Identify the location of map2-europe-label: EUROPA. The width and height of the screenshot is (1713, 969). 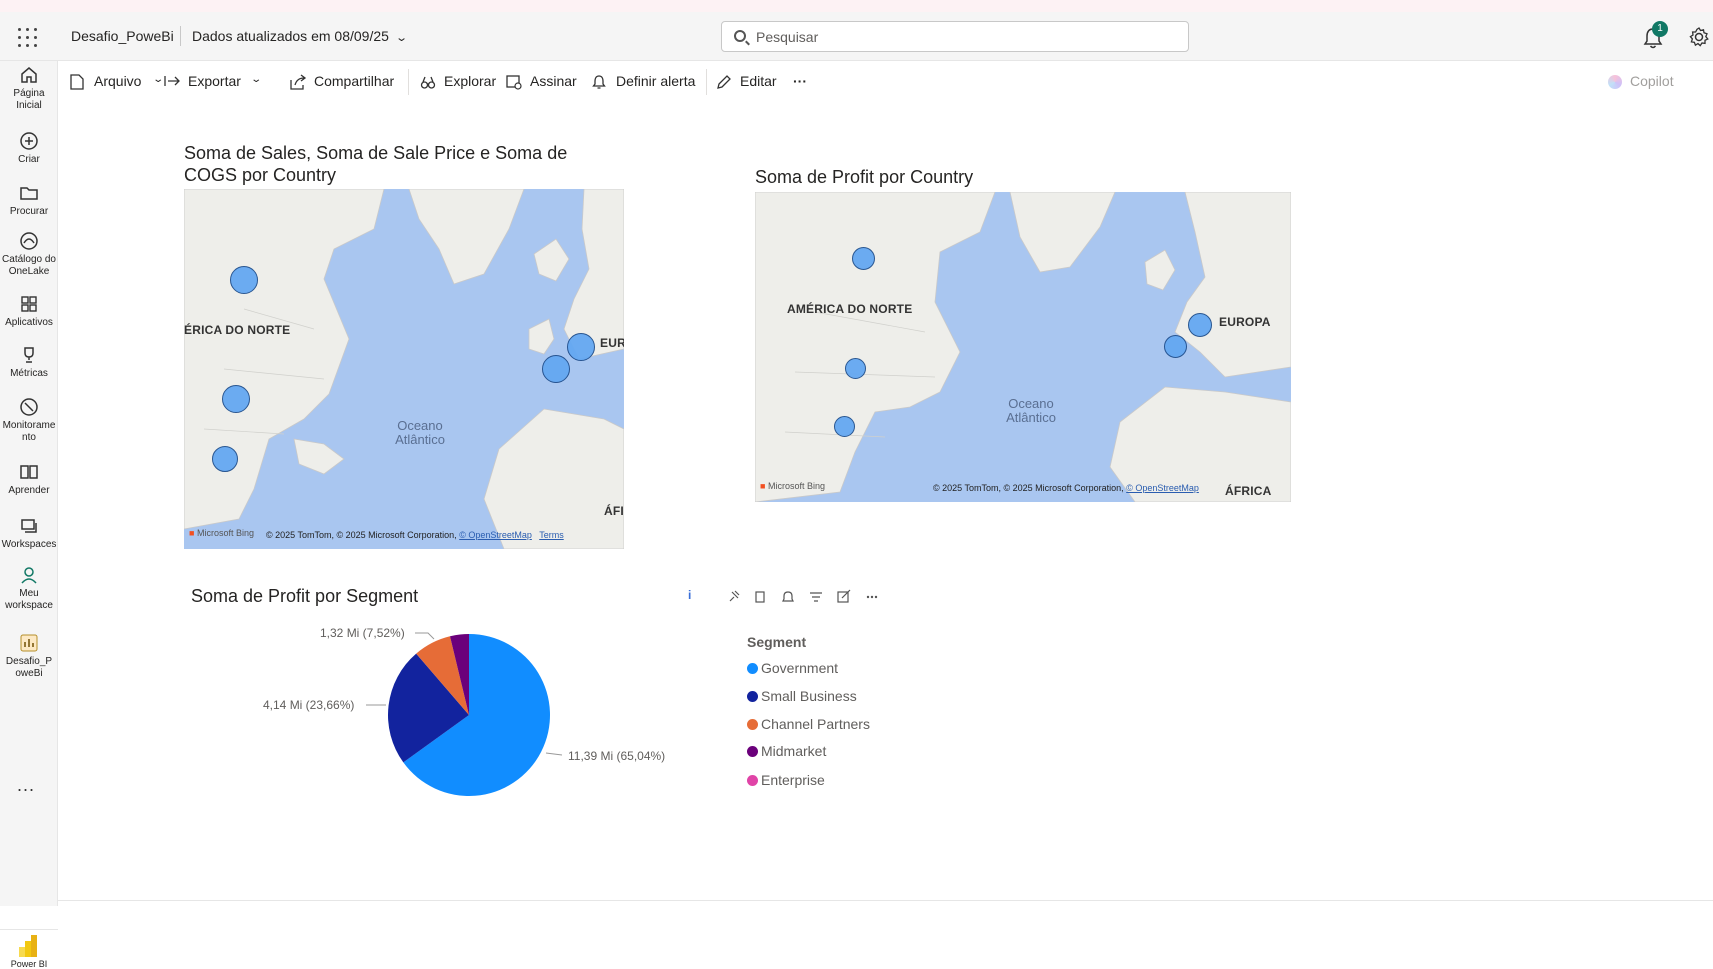
(1245, 322).